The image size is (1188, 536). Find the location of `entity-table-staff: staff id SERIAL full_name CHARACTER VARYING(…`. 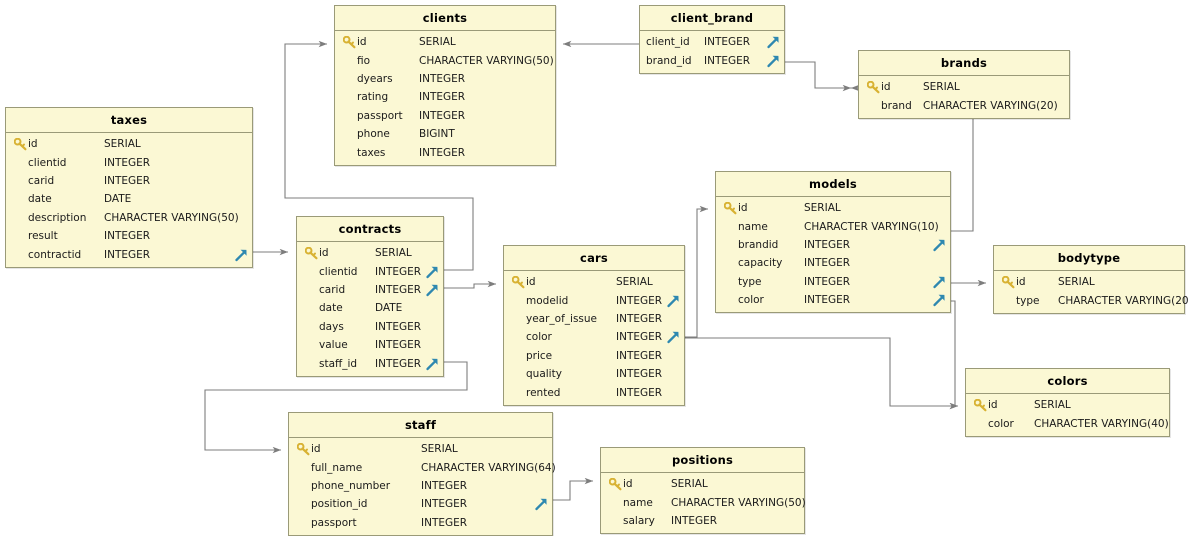

entity-table-staff: staff id SERIAL full_name CHARACTER VARYING(… is located at coordinates (422, 474).